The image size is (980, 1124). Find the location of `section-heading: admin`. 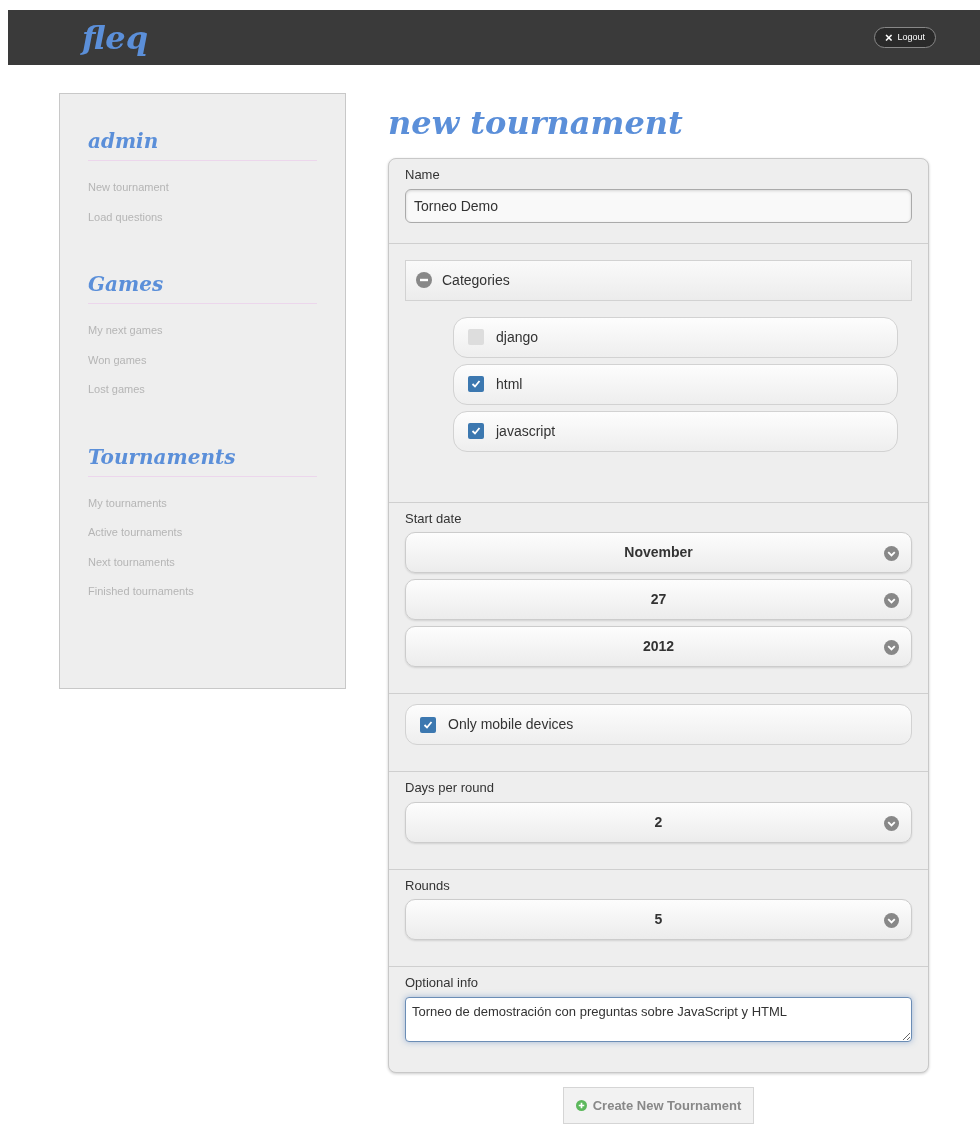

section-heading: admin is located at coordinates (202, 143).